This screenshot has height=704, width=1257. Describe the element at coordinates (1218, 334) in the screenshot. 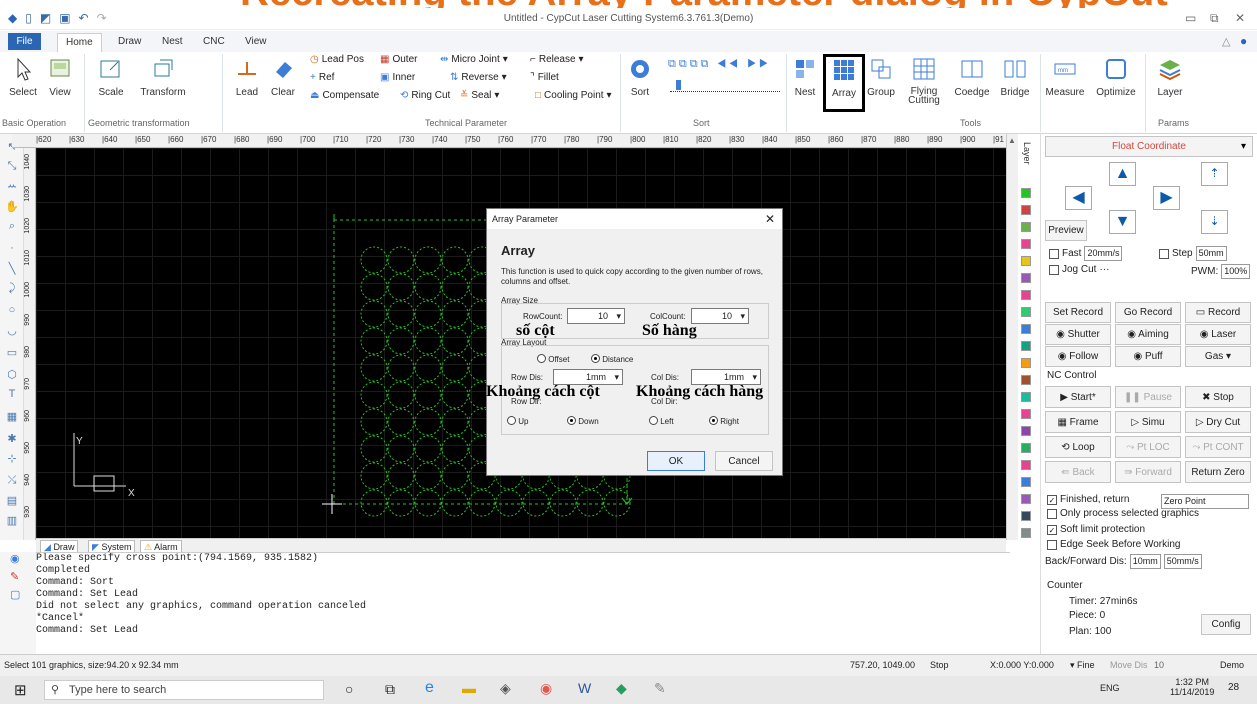

I see `laser-button: ◉ Laser` at that location.